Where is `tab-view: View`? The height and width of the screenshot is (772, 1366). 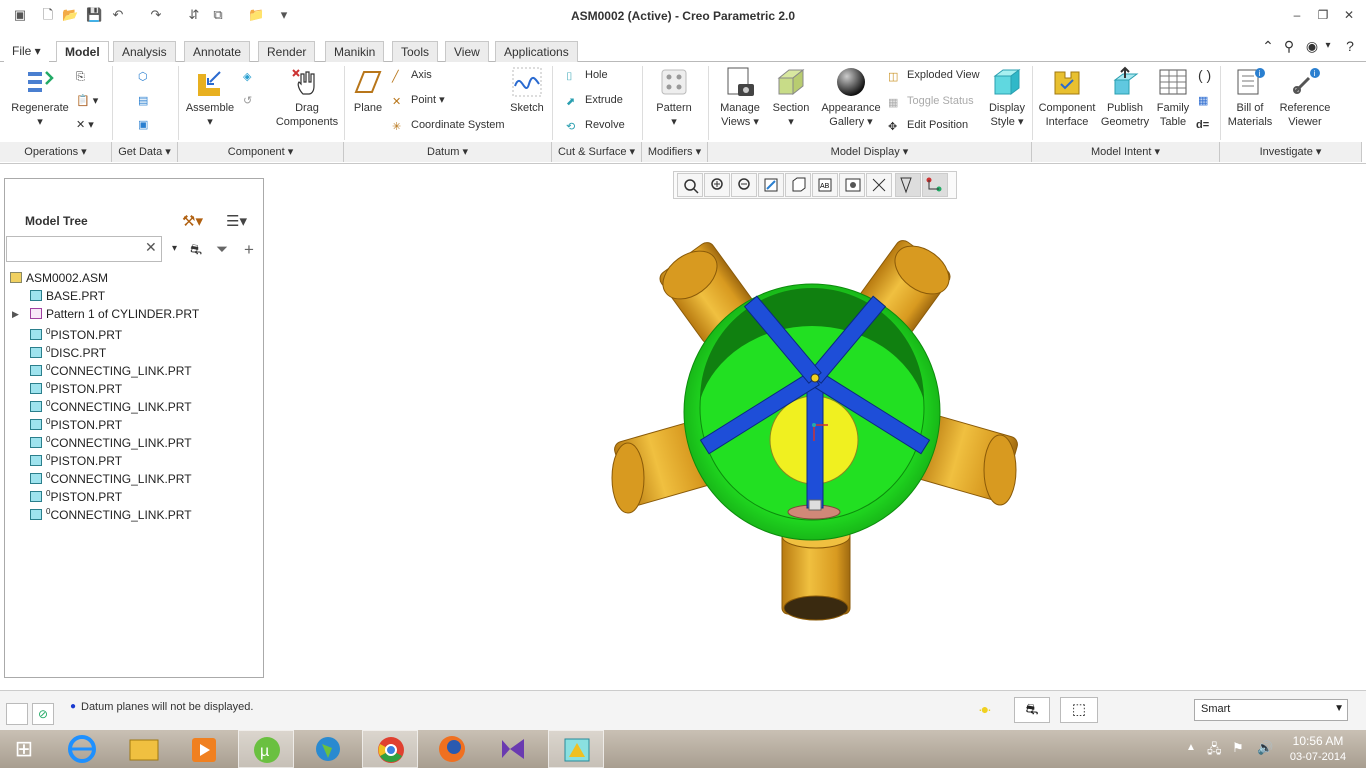 tab-view: View is located at coordinates (467, 51).